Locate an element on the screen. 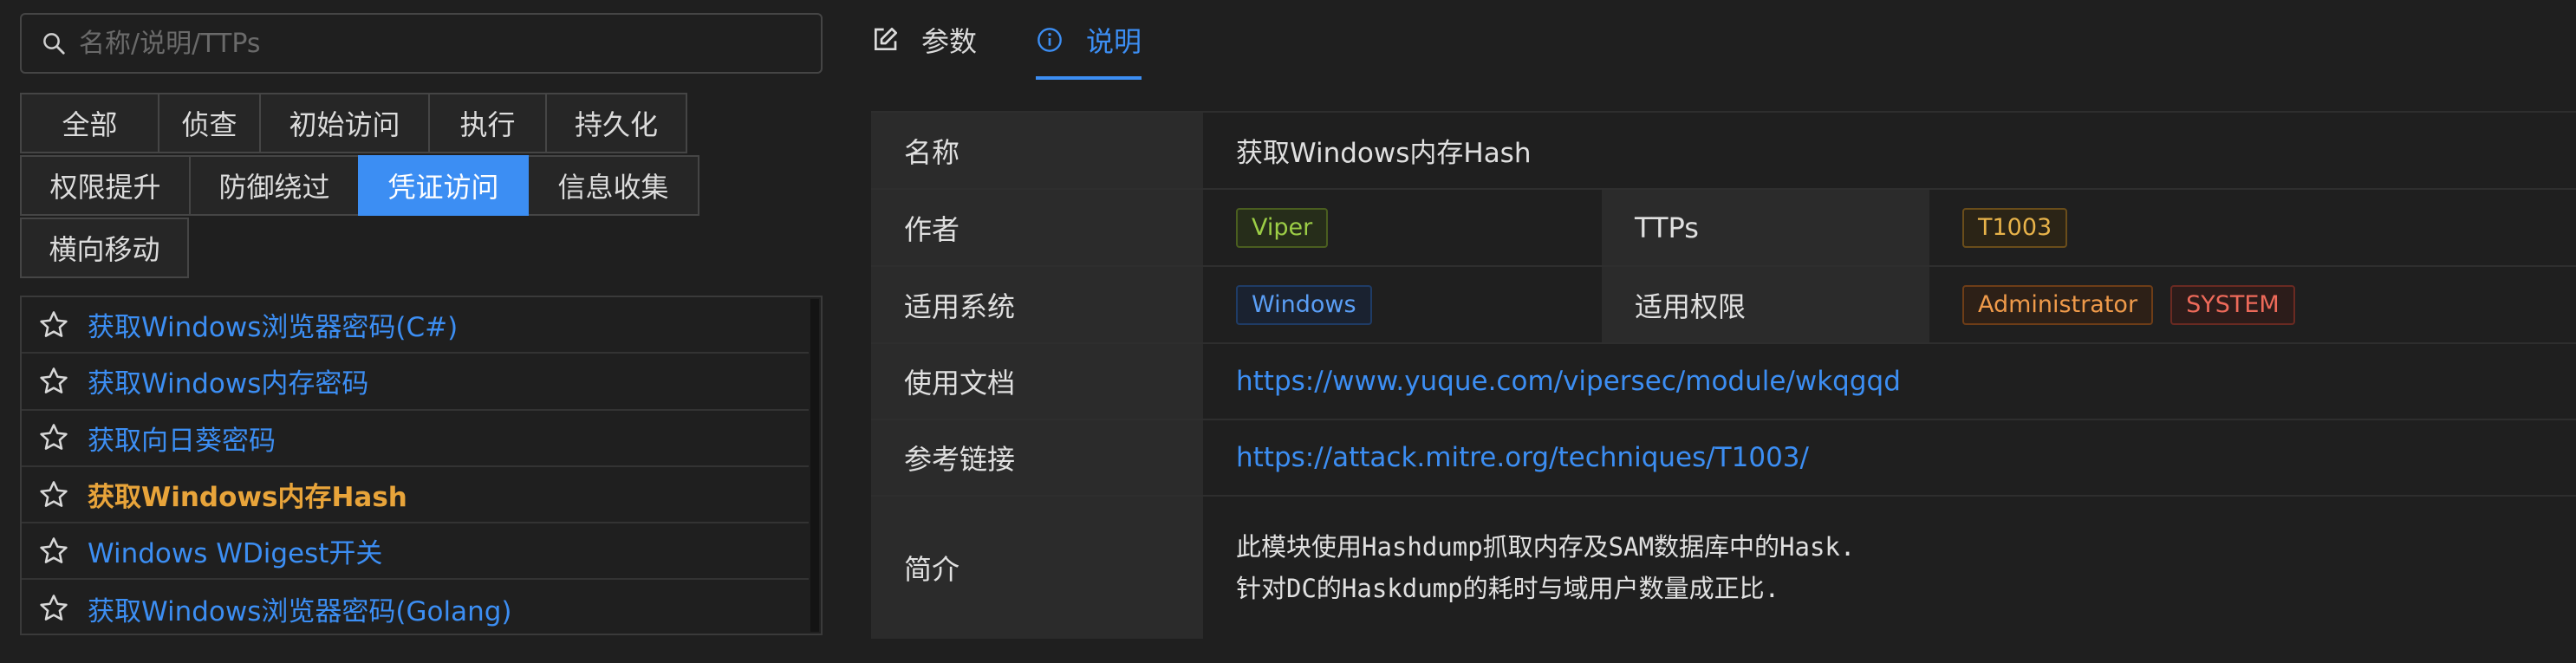 This screenshot has width=2576, height=663. scrollbar is located at coordinates (814, 465).